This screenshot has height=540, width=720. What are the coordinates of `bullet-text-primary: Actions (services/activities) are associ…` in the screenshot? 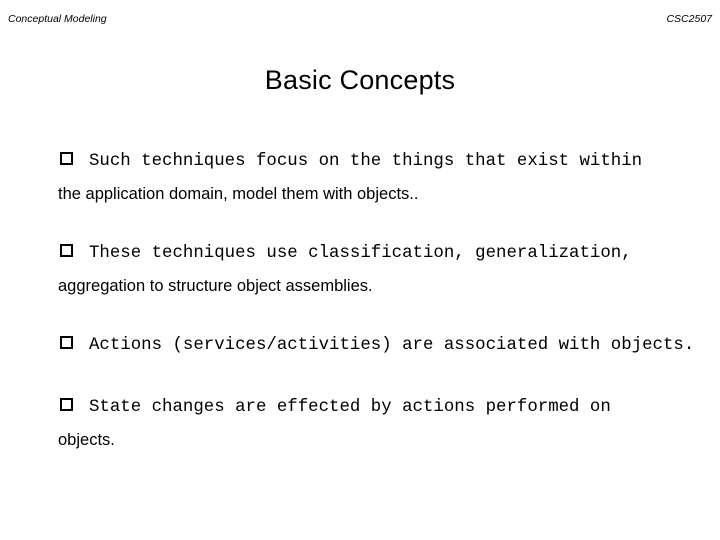 It's located at (392, 345).